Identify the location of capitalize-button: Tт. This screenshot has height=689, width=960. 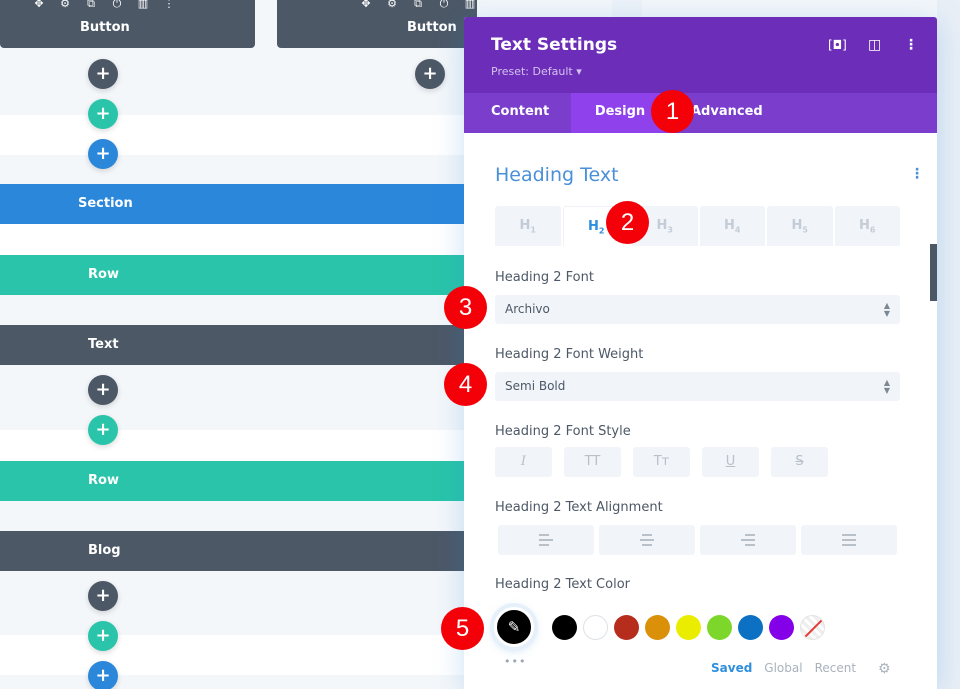
(661, 462).